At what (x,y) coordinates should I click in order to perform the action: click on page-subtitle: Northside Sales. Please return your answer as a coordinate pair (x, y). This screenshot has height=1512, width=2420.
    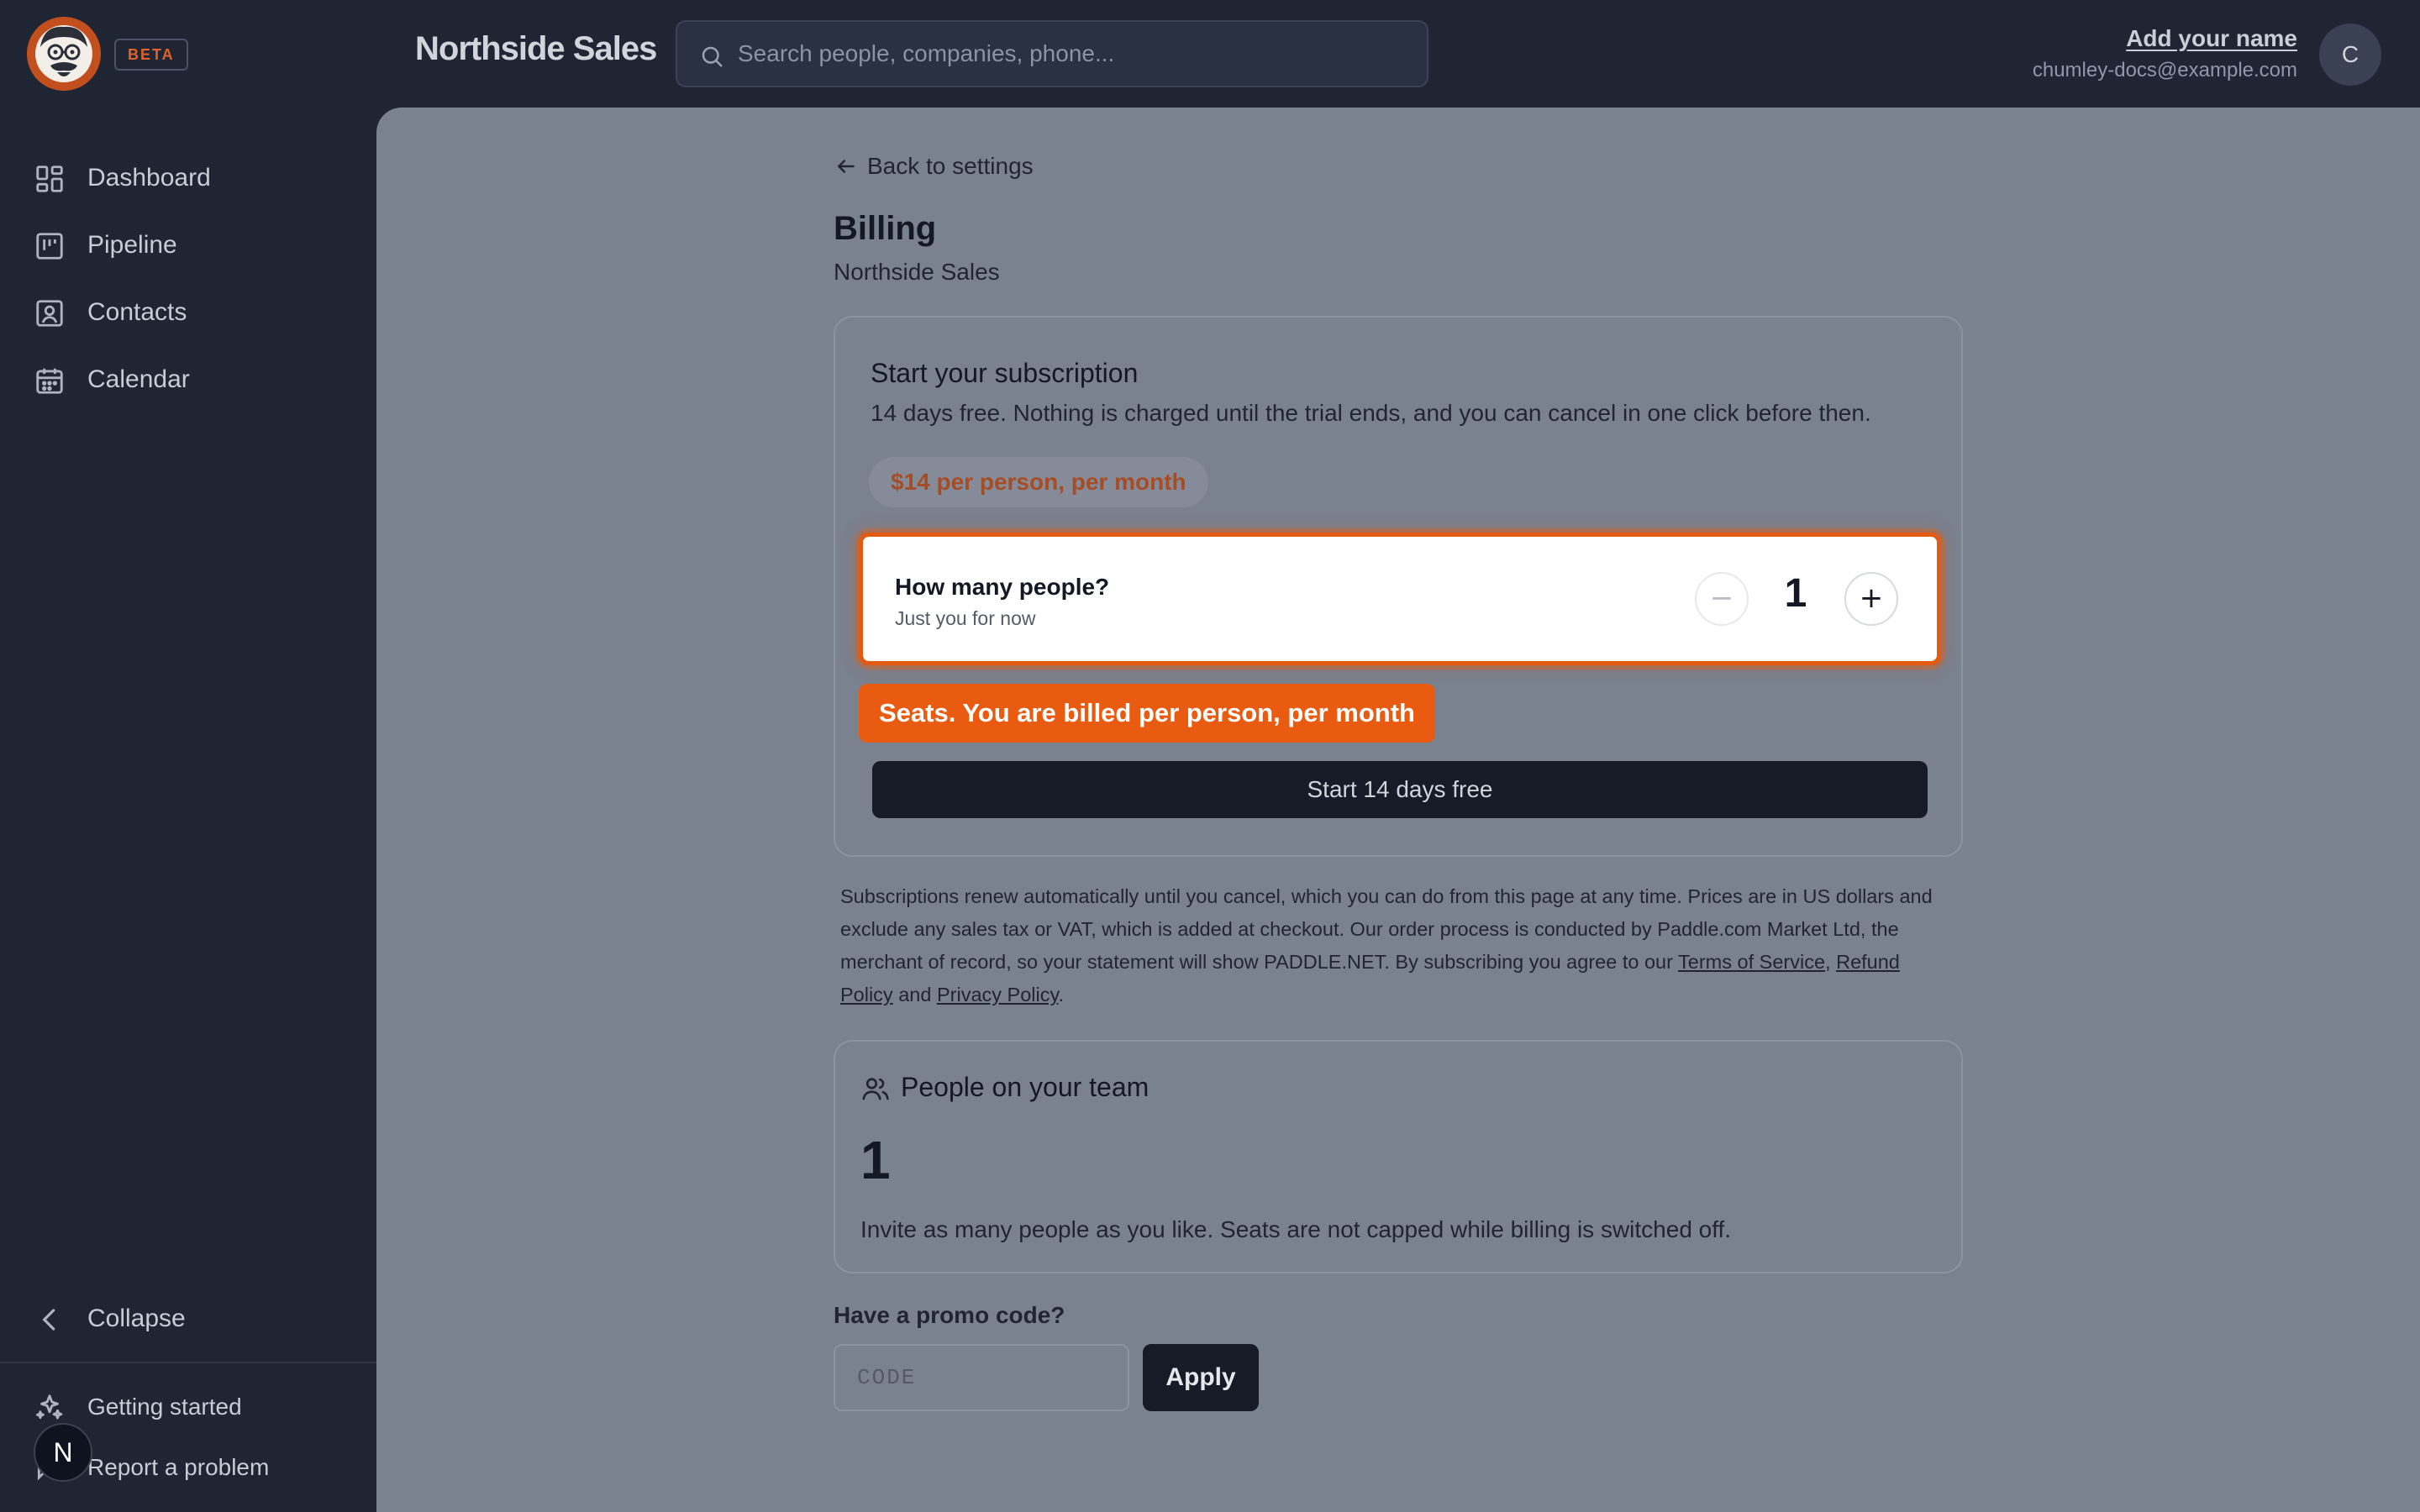
    Looking at the image, I should click on (917, 272).